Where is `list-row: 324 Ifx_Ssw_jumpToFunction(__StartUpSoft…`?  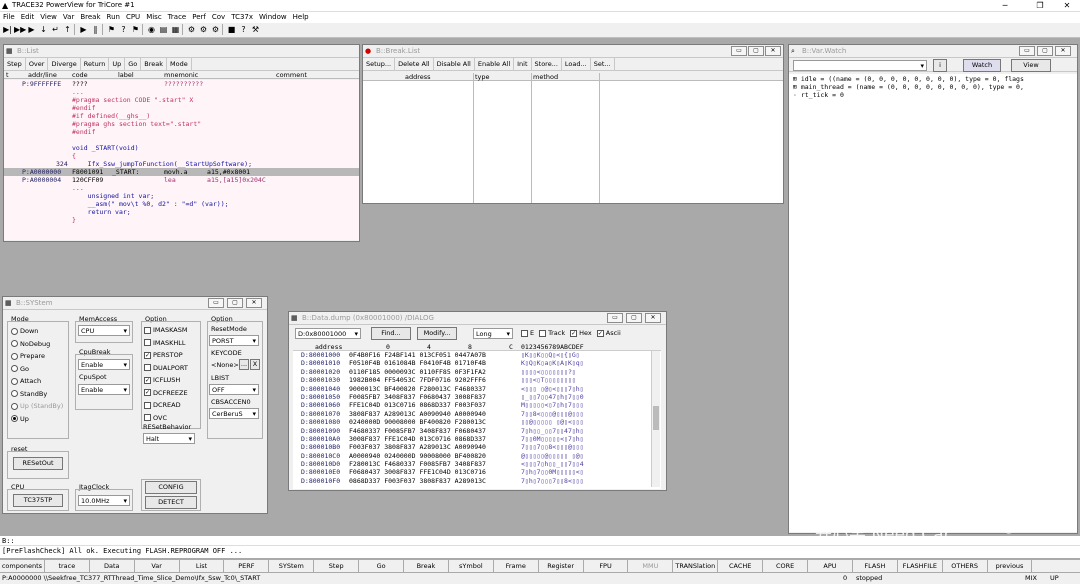 list-row: 324 Ifx_Ssw_jumpToFunction(__StartUpSoft… is located at coordinates (181, 164).